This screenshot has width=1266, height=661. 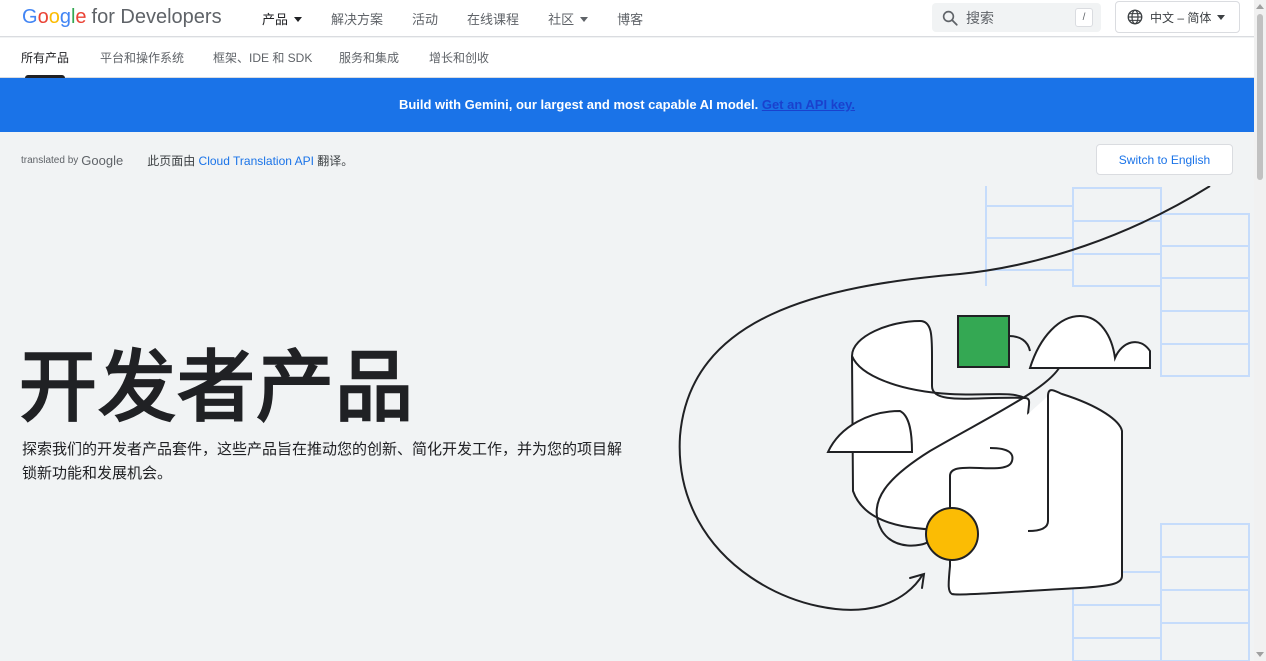 I want to click on page-scrollbar, so click(x=1260, y=330).